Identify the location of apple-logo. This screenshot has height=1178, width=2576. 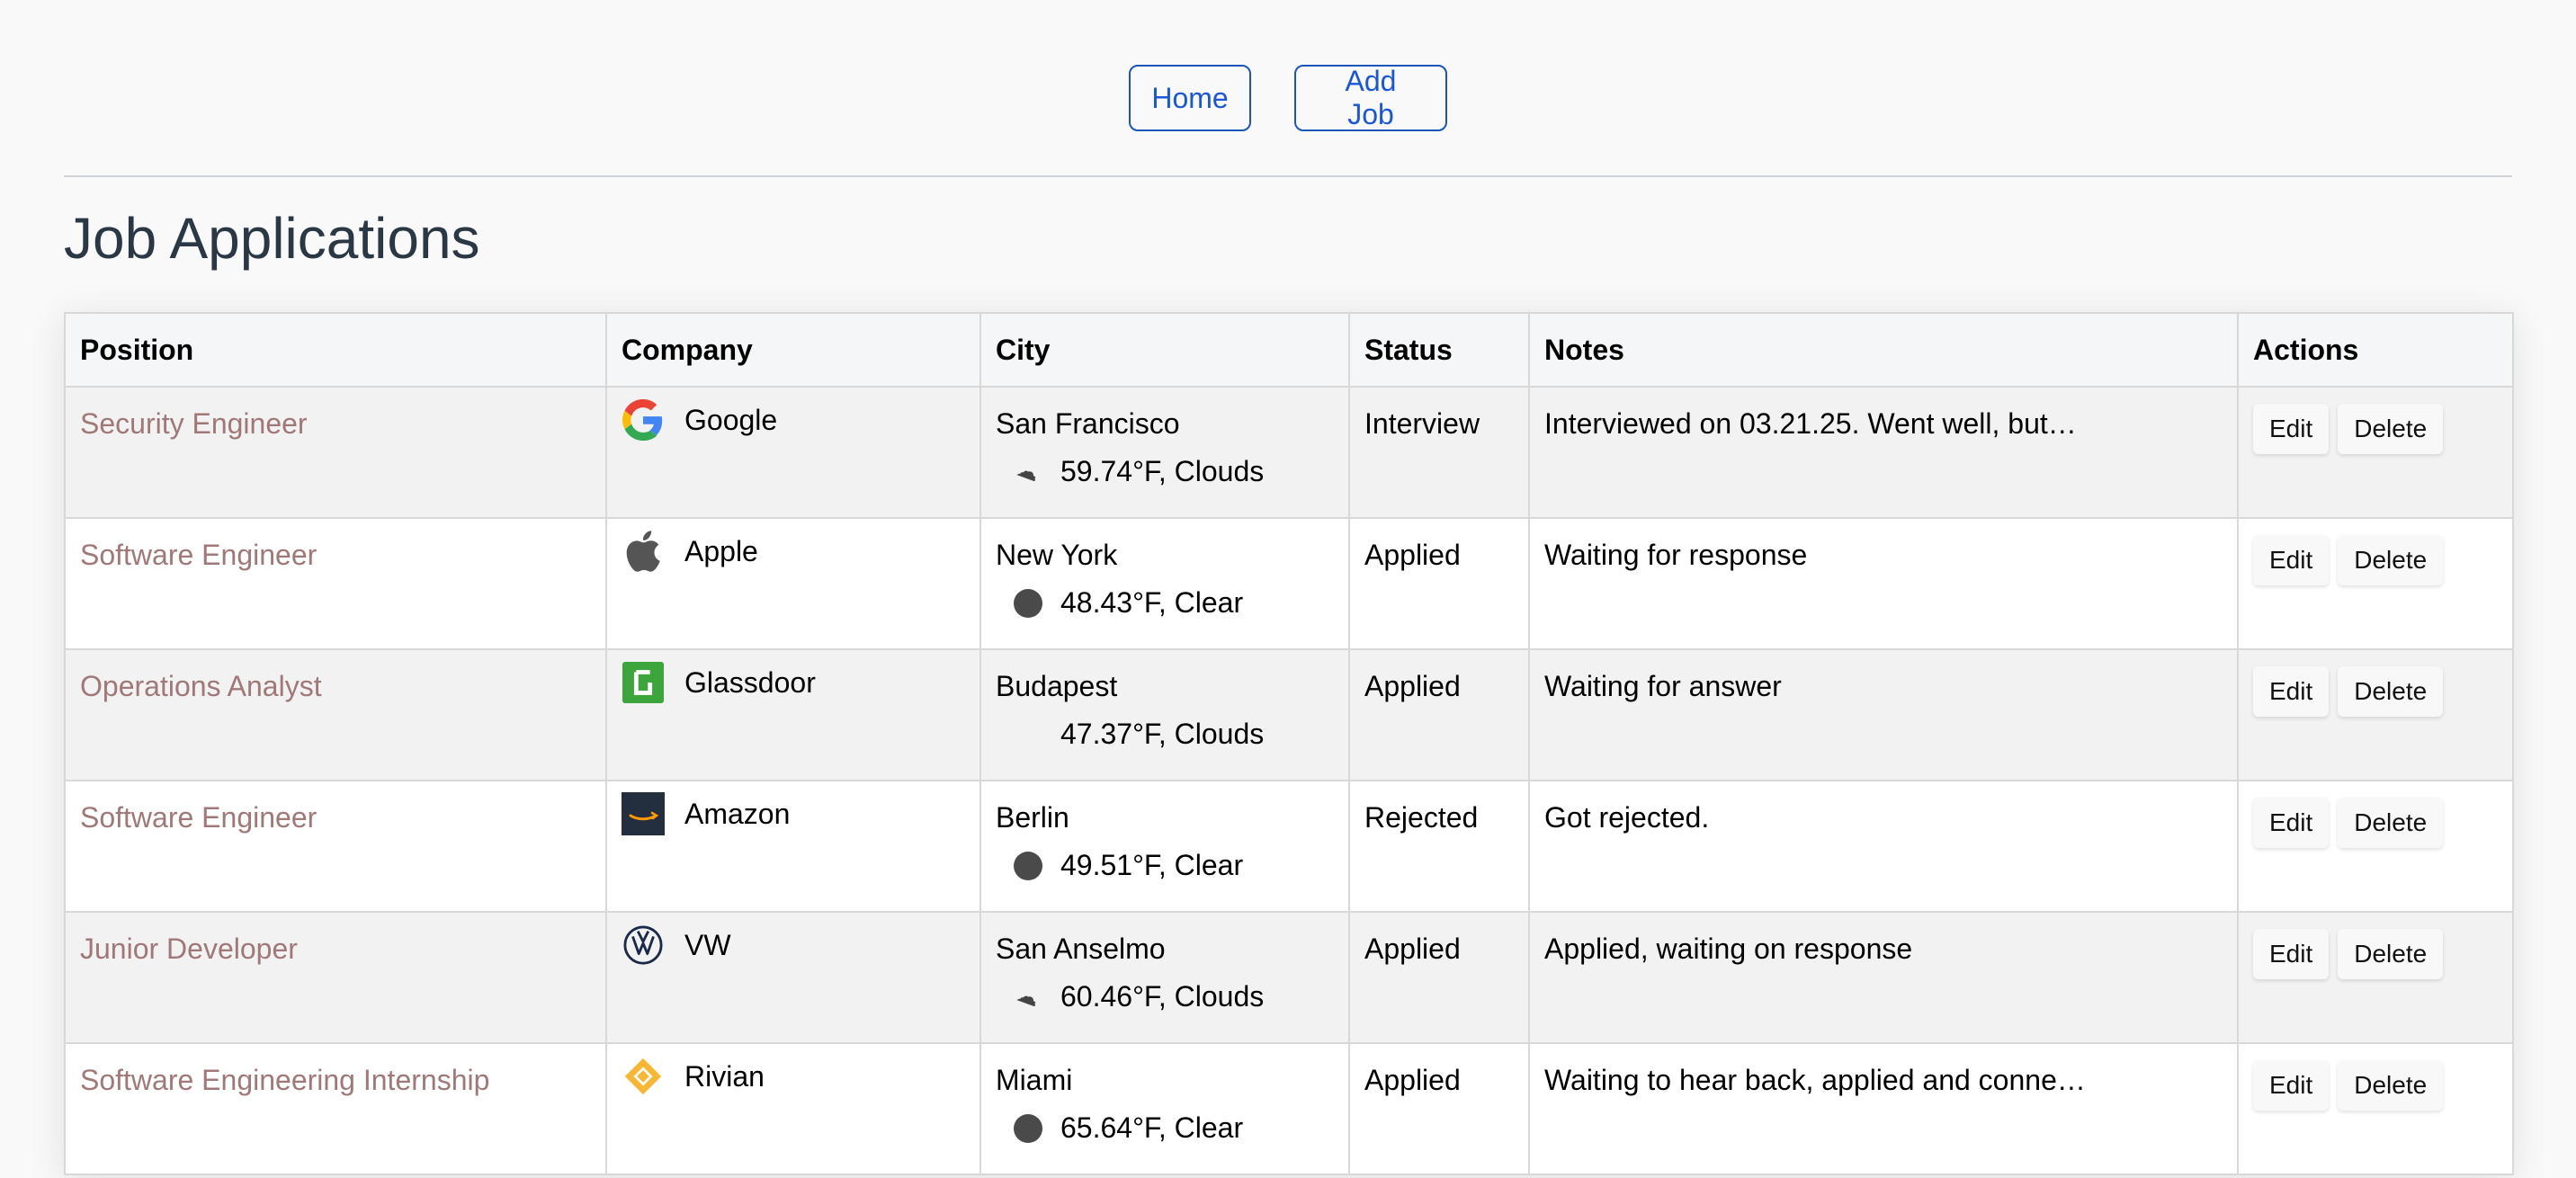
(643, 551).